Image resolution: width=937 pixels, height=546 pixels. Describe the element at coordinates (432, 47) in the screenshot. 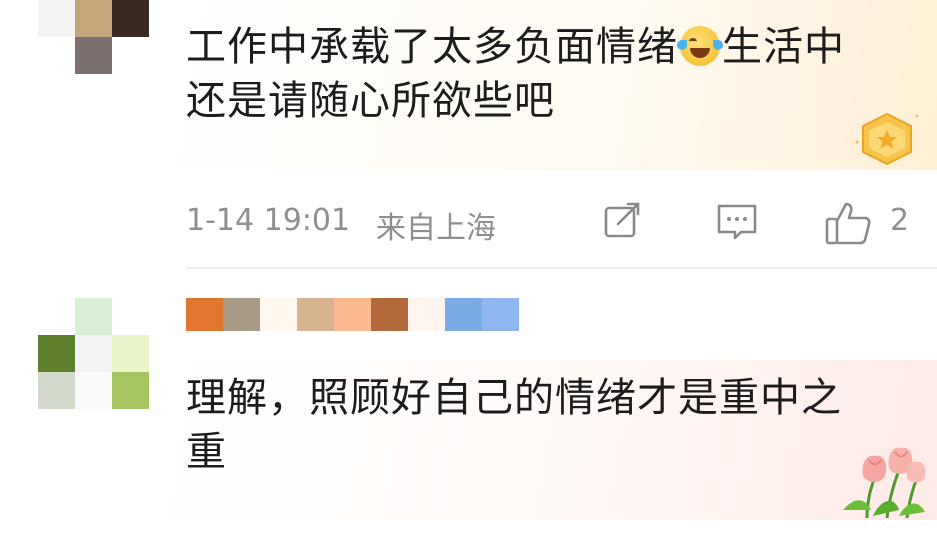

I see `comment-text-part: 工作中承载了太多负面情绪` at that location.